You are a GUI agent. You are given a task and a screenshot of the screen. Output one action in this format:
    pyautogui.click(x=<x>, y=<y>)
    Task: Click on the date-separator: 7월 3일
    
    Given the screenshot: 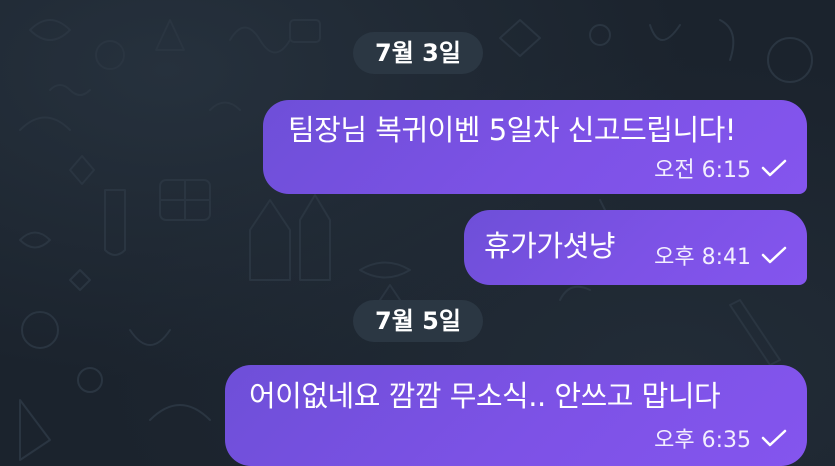 What is the action you would take?
    pyautogui.click(x=418, y=53)
    